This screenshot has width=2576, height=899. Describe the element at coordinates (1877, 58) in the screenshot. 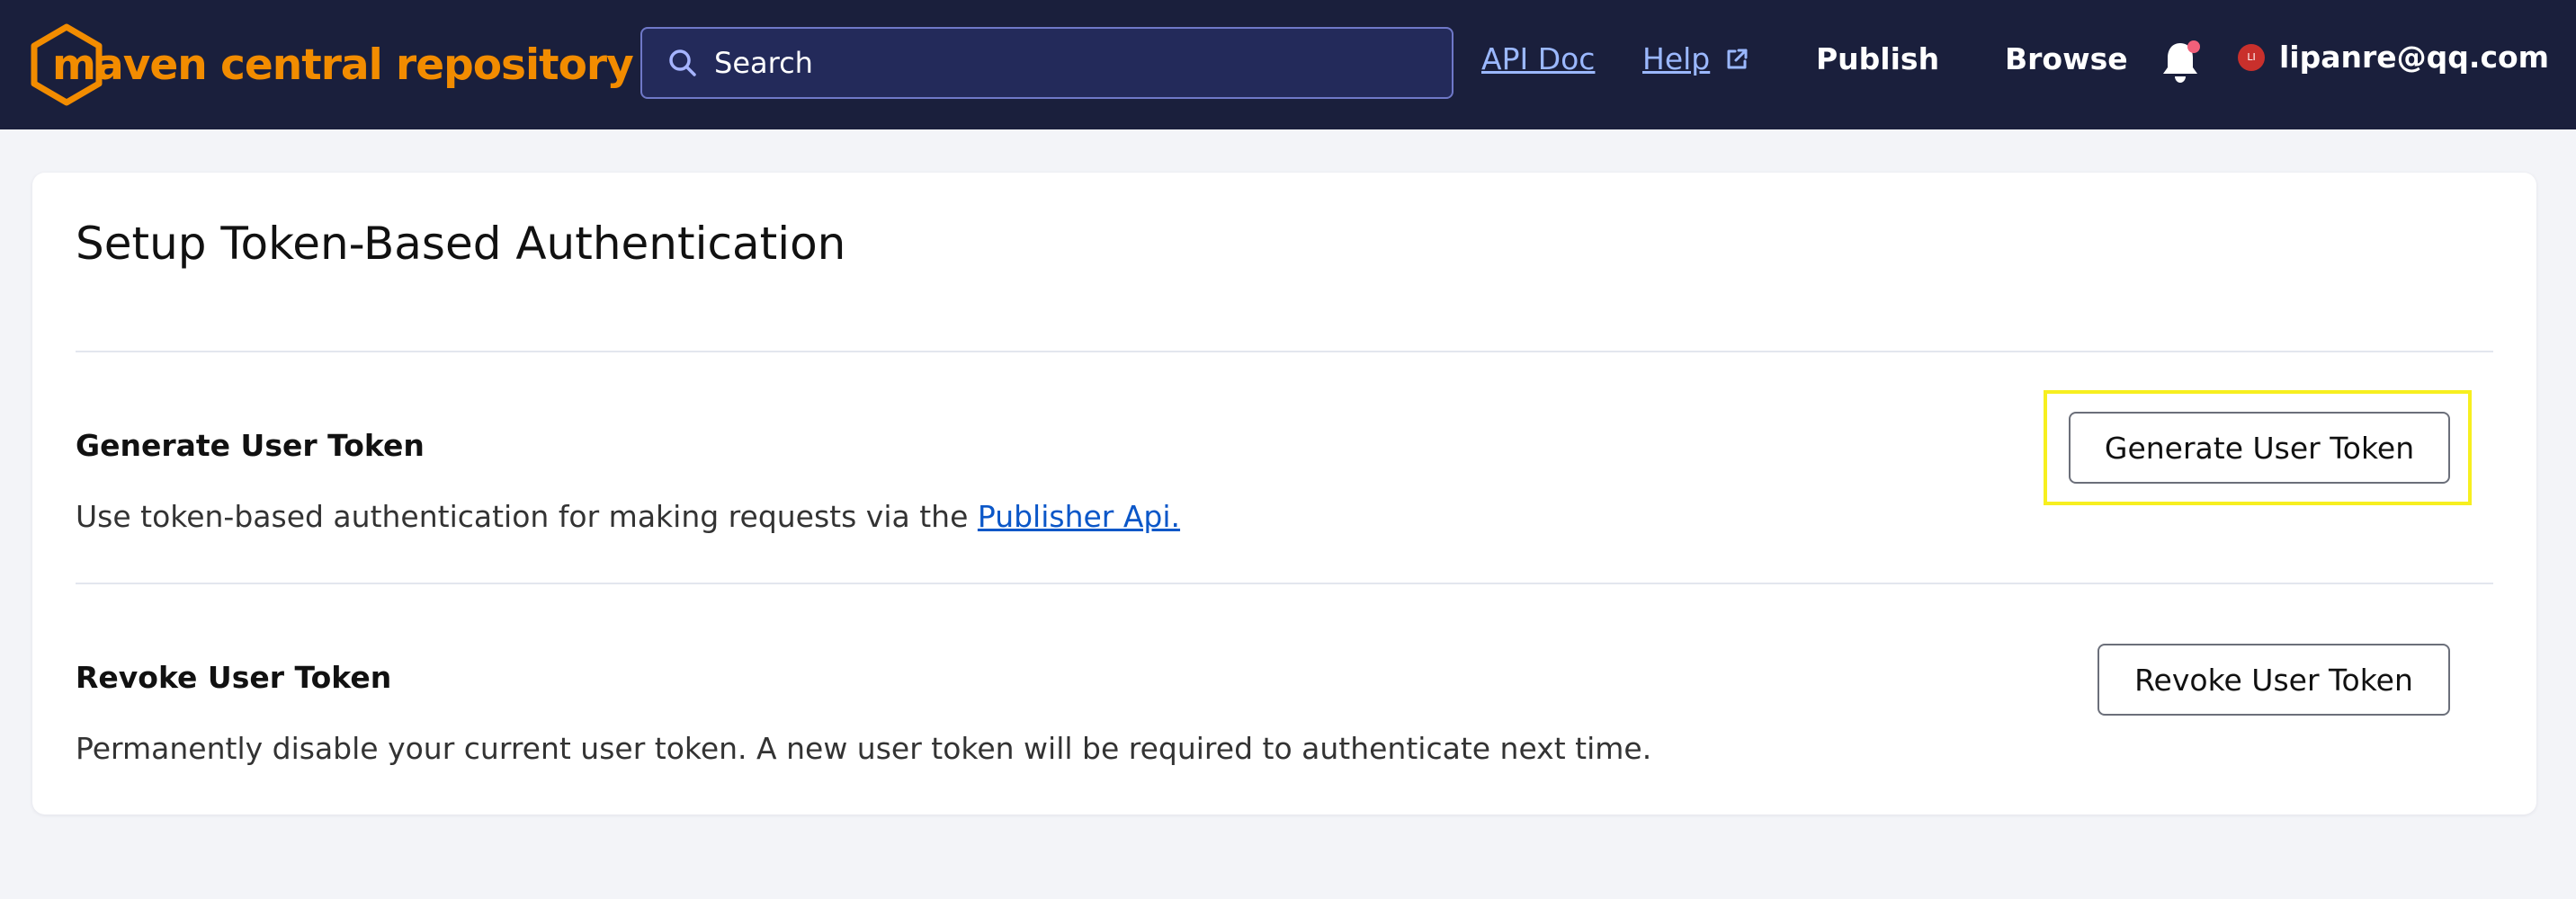

I see `publish-link: Publish` at that location.